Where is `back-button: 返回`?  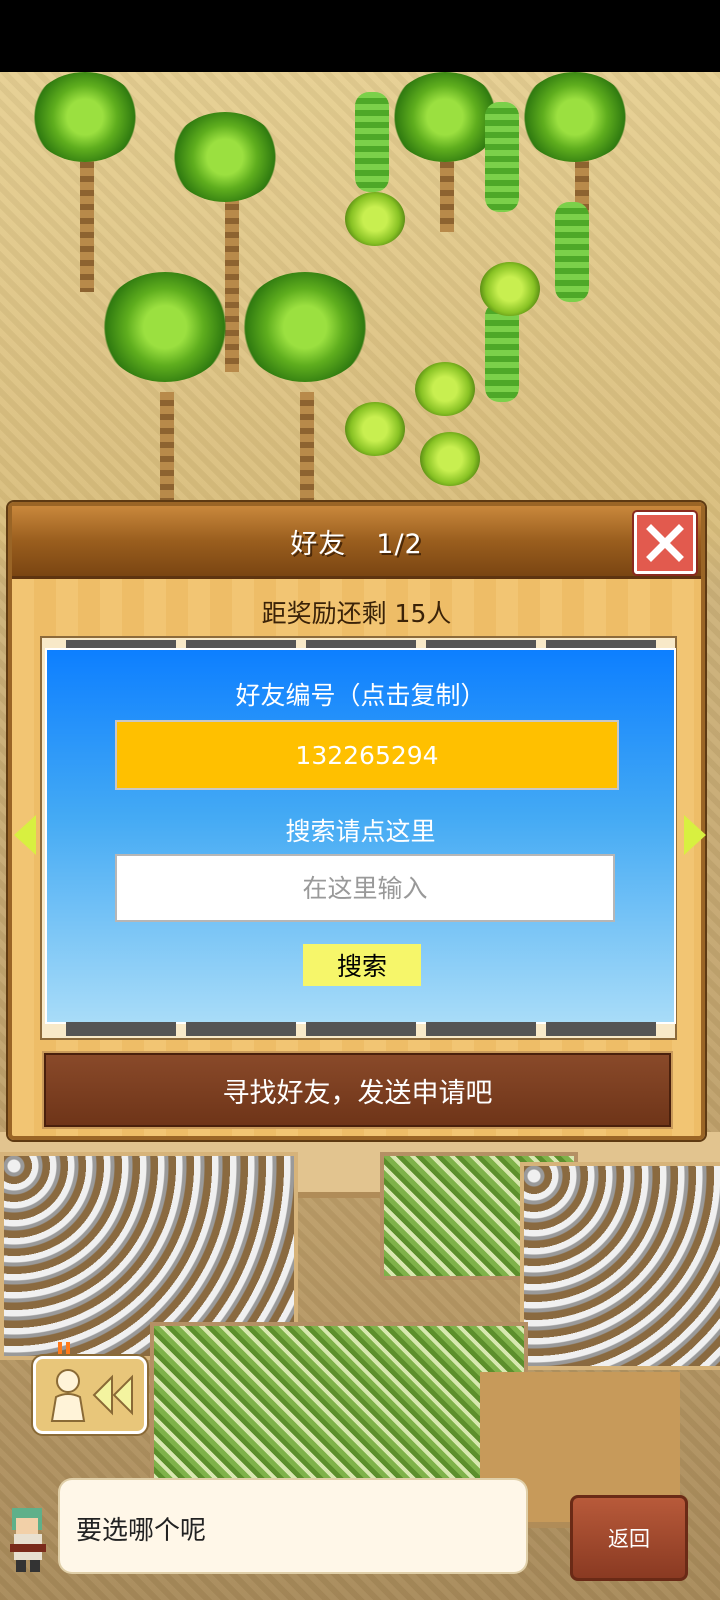
back-button: 返回 is located at coordinates (629, 1538).